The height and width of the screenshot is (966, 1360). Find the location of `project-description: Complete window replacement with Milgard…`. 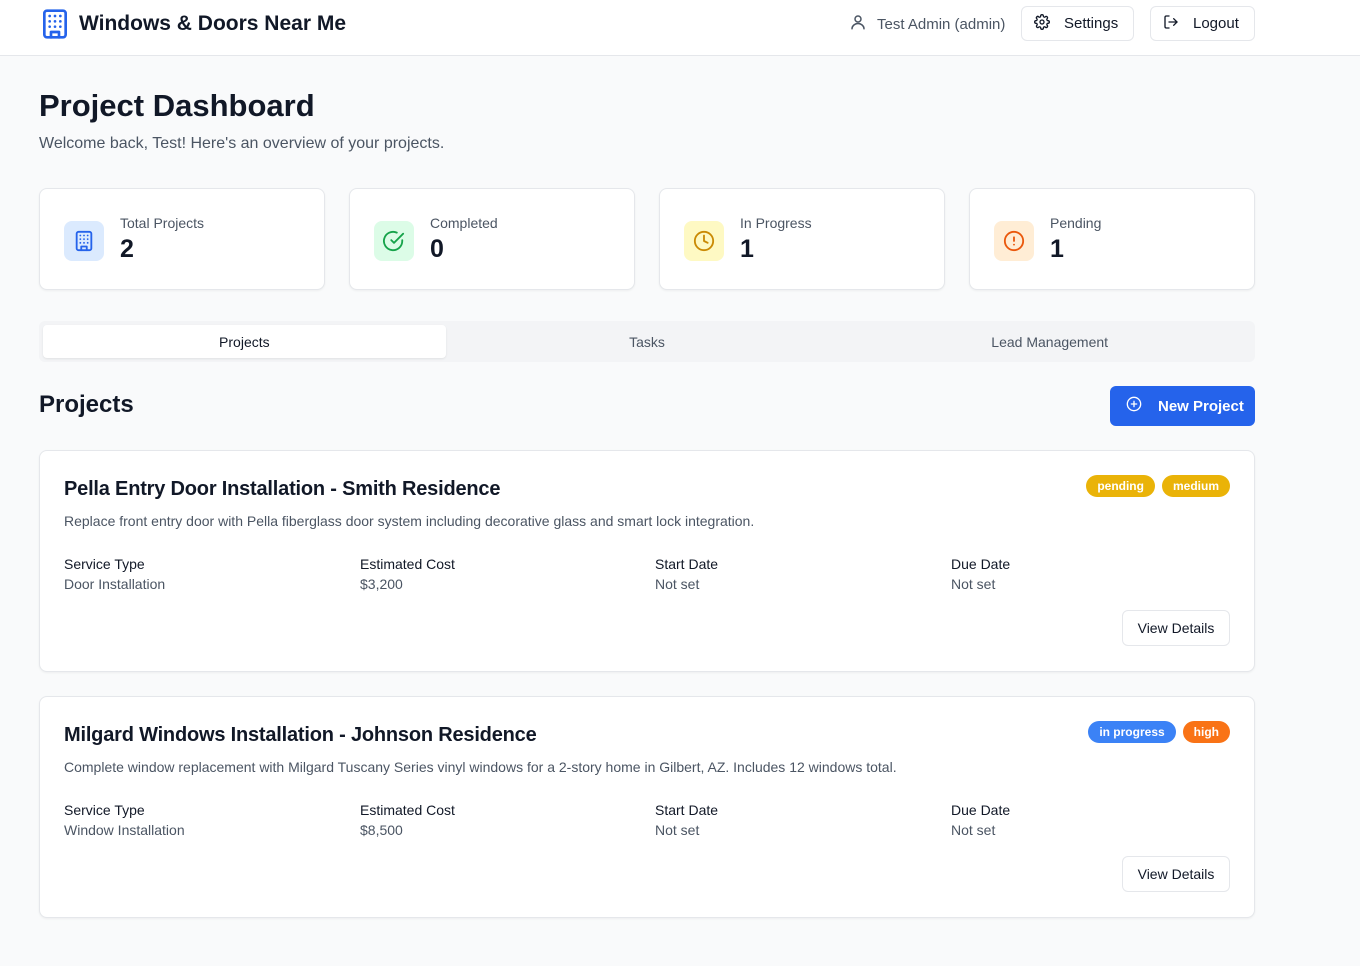

project-description: Complete window replacement with Milgard… is located at coordinates (480, 767).